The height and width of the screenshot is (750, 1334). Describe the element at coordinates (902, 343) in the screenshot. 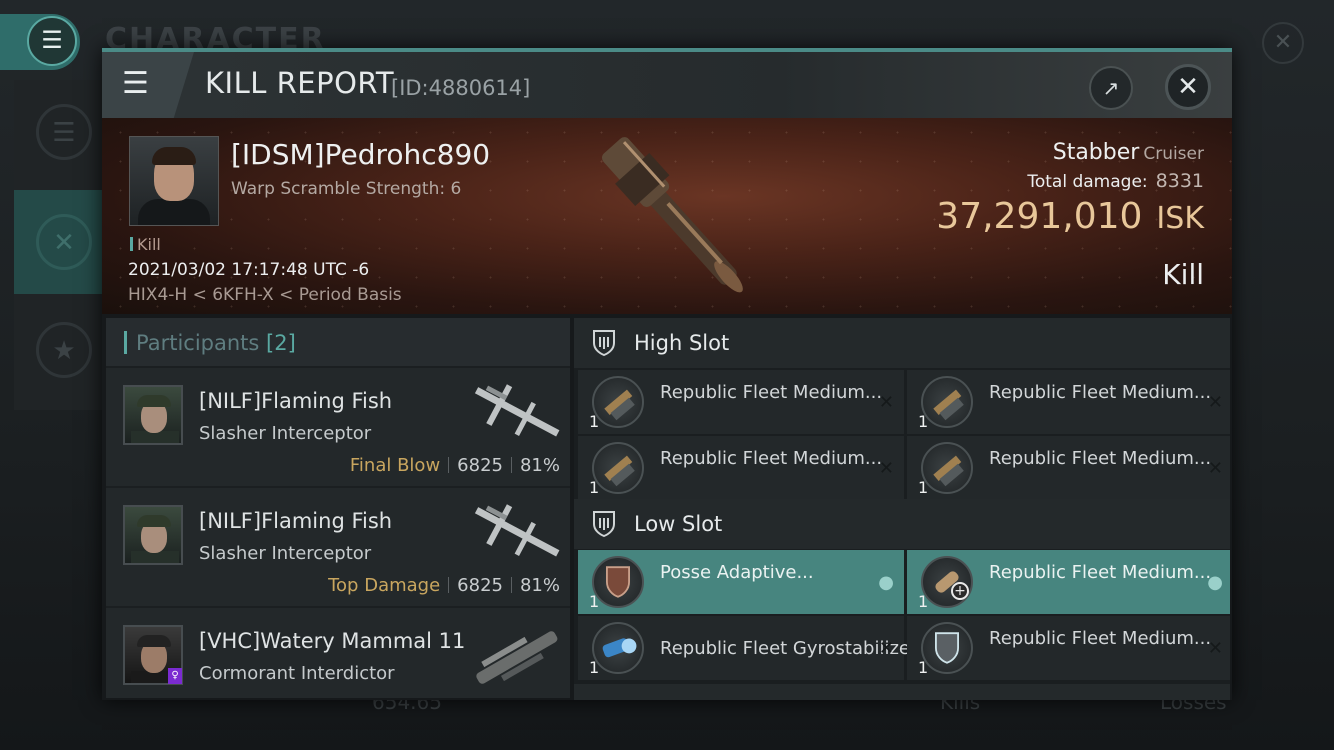

I see `high-slot-header: High Slot` at that location.